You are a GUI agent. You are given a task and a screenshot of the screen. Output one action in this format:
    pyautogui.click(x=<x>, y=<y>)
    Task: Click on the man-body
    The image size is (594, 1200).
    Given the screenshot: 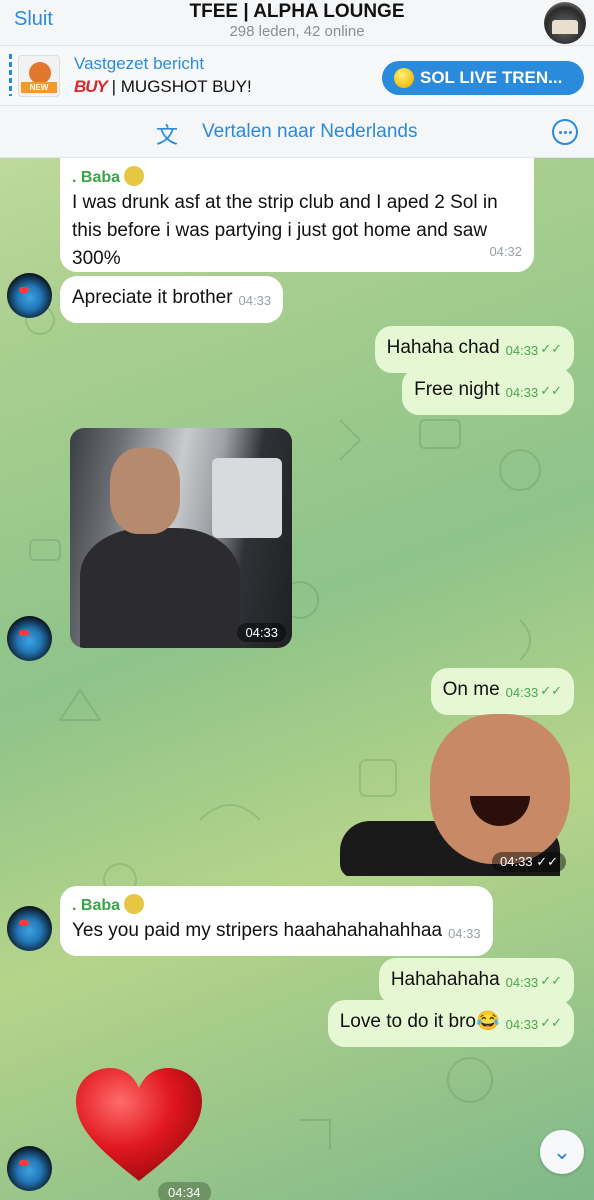 What is the action you would take?
    pyautogui.click(x=160, y=588)
    